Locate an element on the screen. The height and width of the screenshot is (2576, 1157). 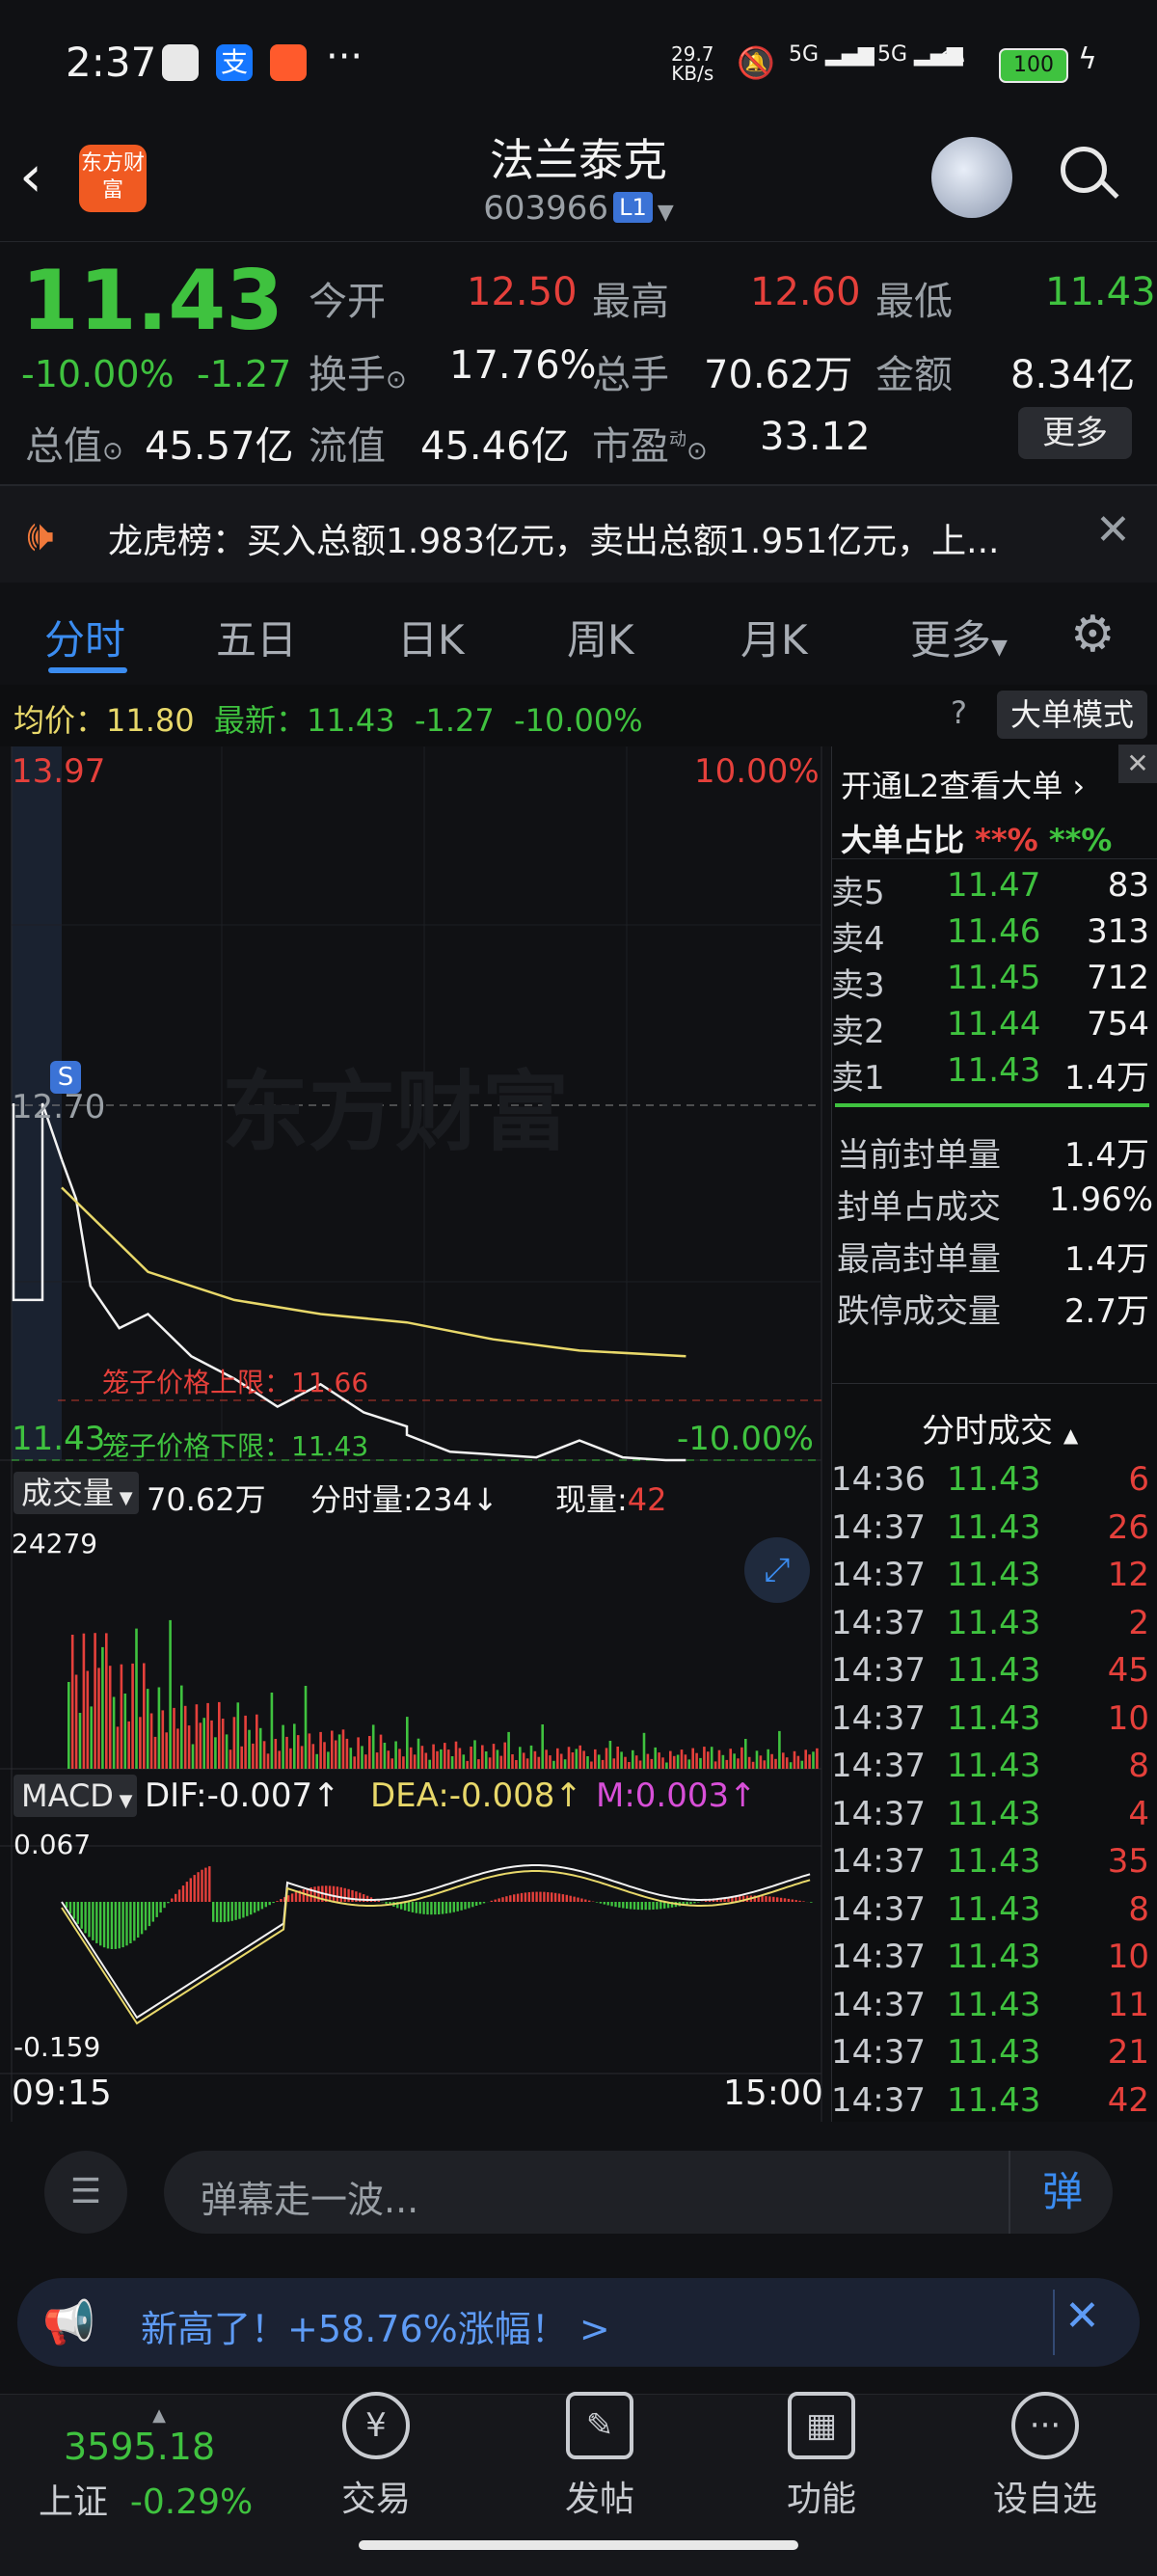
tick-row: 14:3711.438 is located at coordinates (990, 1766).